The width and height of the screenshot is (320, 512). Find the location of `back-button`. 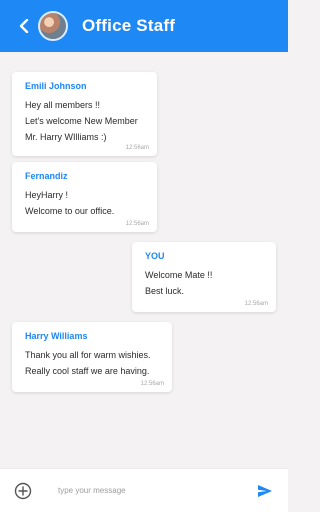

back-button is located at coordinates (24, 26).